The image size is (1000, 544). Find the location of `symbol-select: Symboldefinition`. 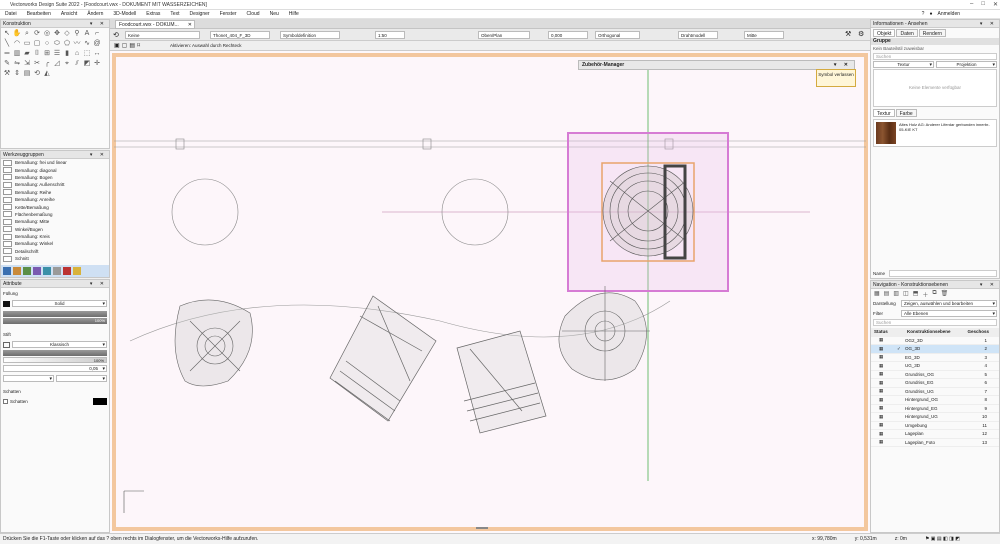

symbol-select: Symboldefinition is located at coordinates (310, 35).